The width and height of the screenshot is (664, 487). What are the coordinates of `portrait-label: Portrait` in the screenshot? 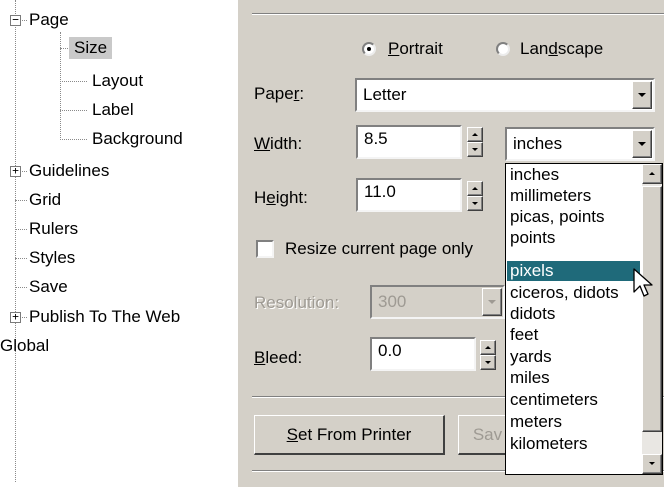 It's located at (415, 49).